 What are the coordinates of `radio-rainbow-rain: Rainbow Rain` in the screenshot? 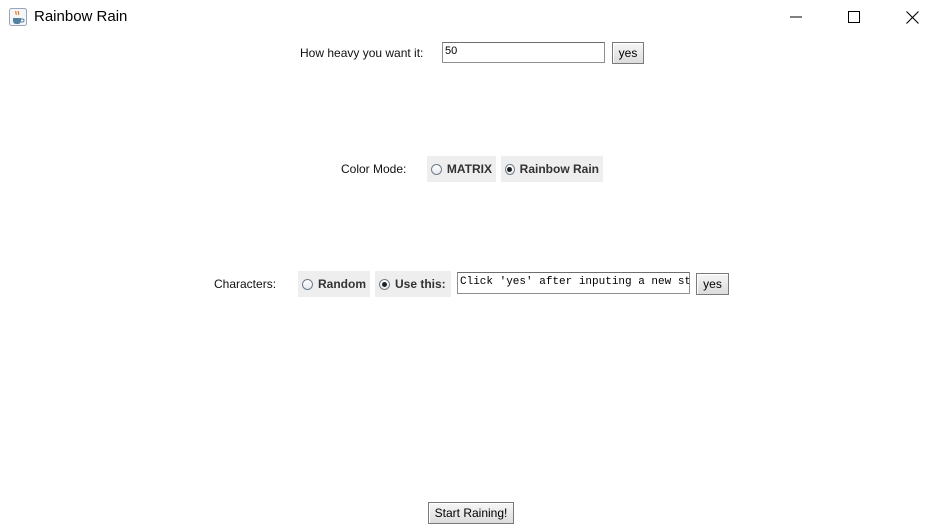 It's located at (552, 169).